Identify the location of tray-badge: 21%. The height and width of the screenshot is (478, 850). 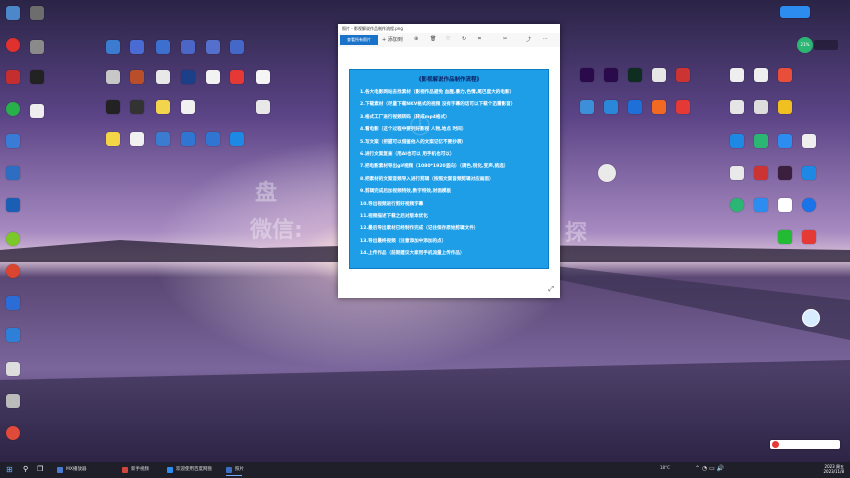
(805, 45).